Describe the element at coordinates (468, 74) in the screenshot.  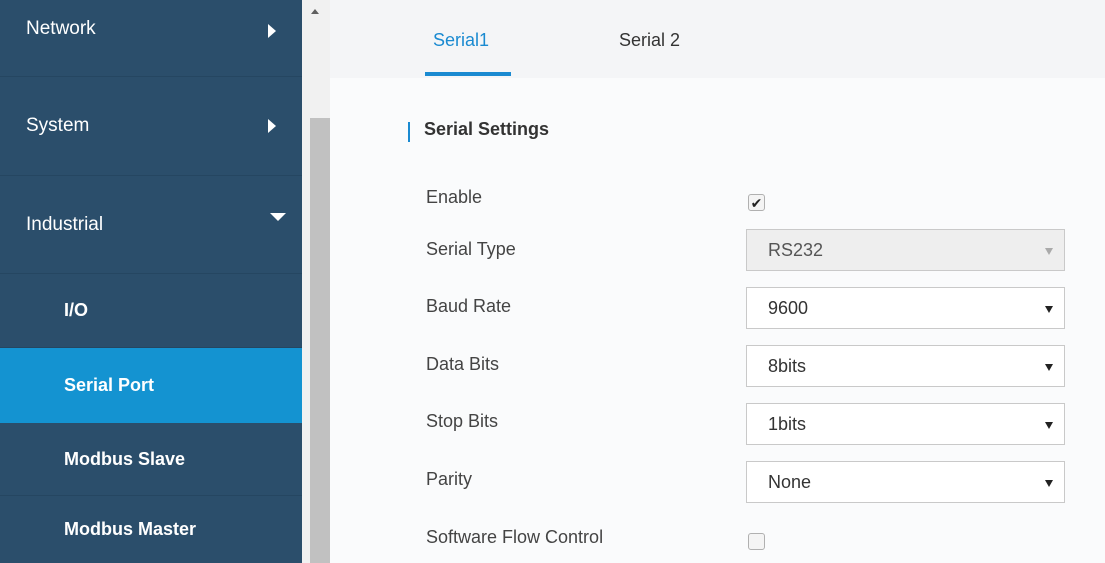
I see `active-tab-indicator` at that location.